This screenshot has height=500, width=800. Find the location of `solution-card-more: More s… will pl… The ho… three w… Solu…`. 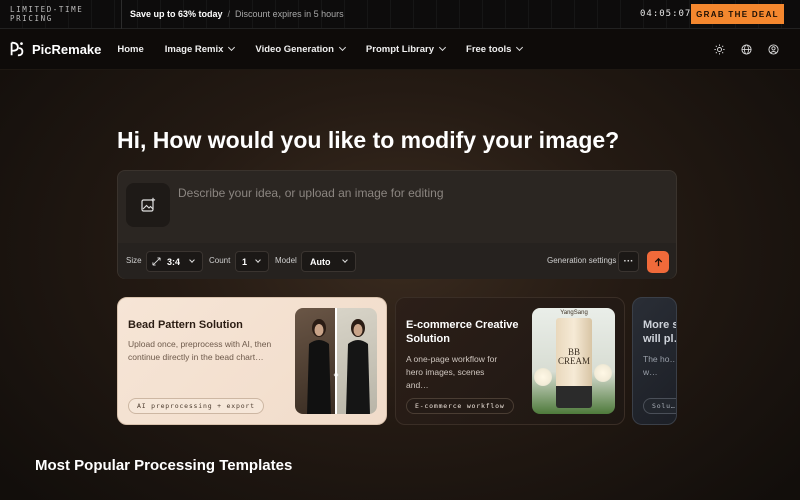

solution-card-more: More s… will pl… The ho… three w… Solu… is located at coordinates (654, 361).